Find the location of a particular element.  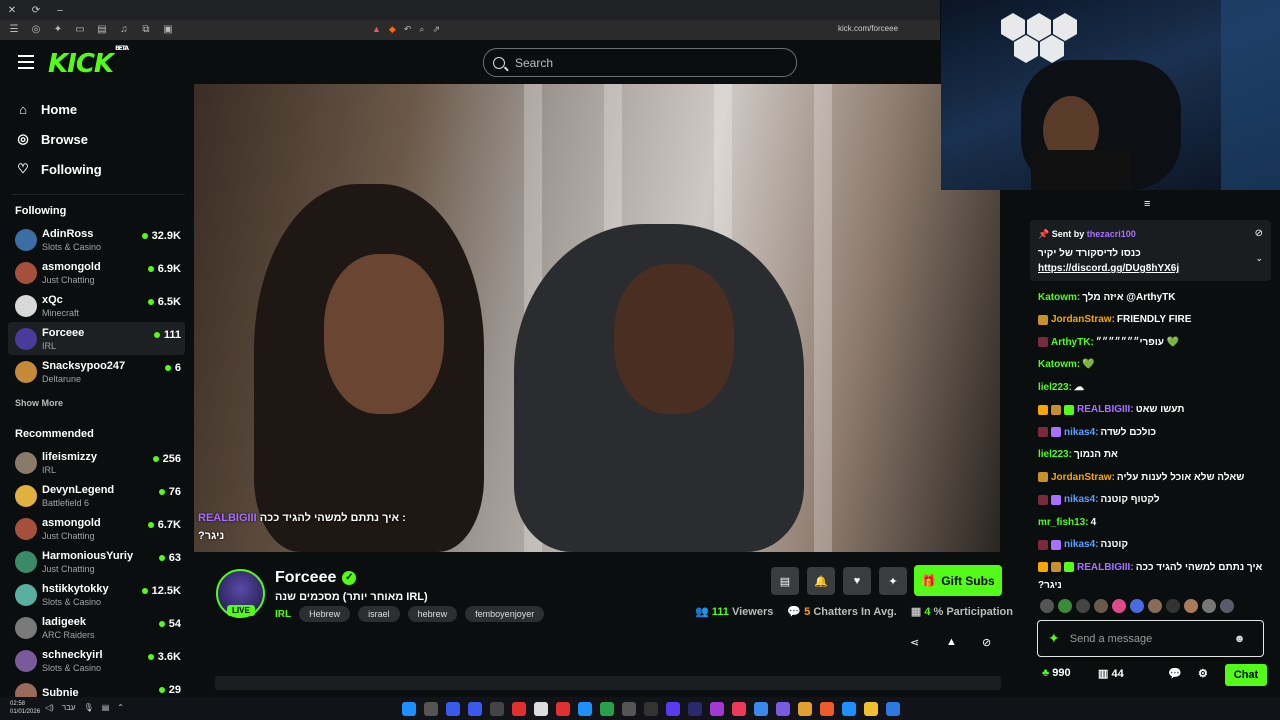

sidebar-channel: lifeismizzy IRL 256 is located at coordinates (96, 462).